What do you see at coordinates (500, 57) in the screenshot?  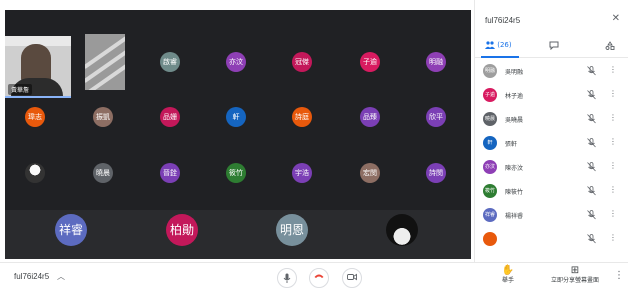 I see `active-tab-indicator` at bounding box center [500, 57].